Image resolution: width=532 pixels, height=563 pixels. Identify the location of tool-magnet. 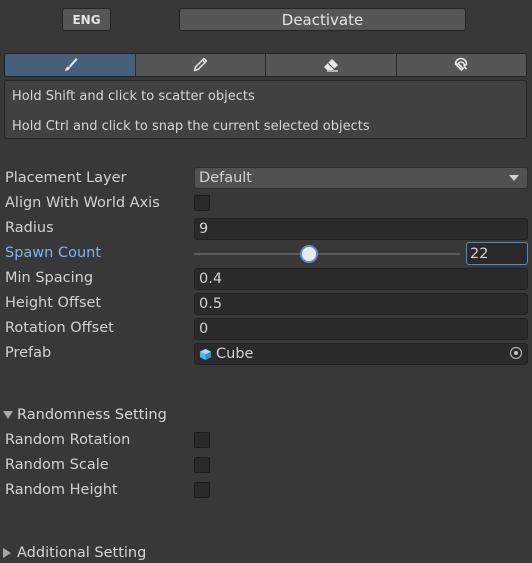
(461, 65).